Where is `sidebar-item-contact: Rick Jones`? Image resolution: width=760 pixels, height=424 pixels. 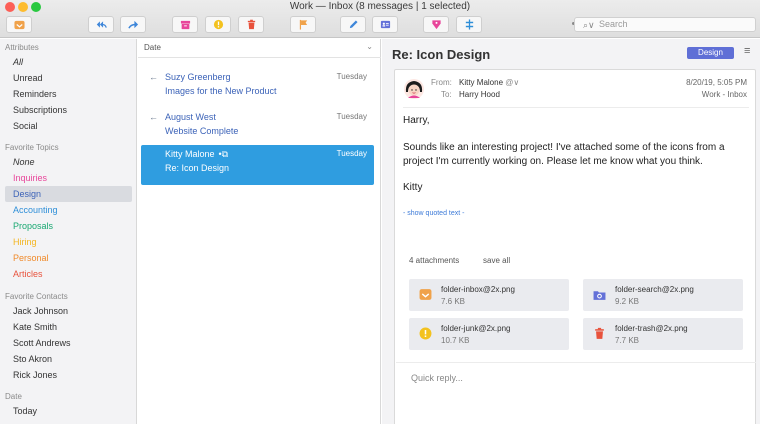
sidebar-item-contact: Rick Jones is located at coordinates (68, 375).